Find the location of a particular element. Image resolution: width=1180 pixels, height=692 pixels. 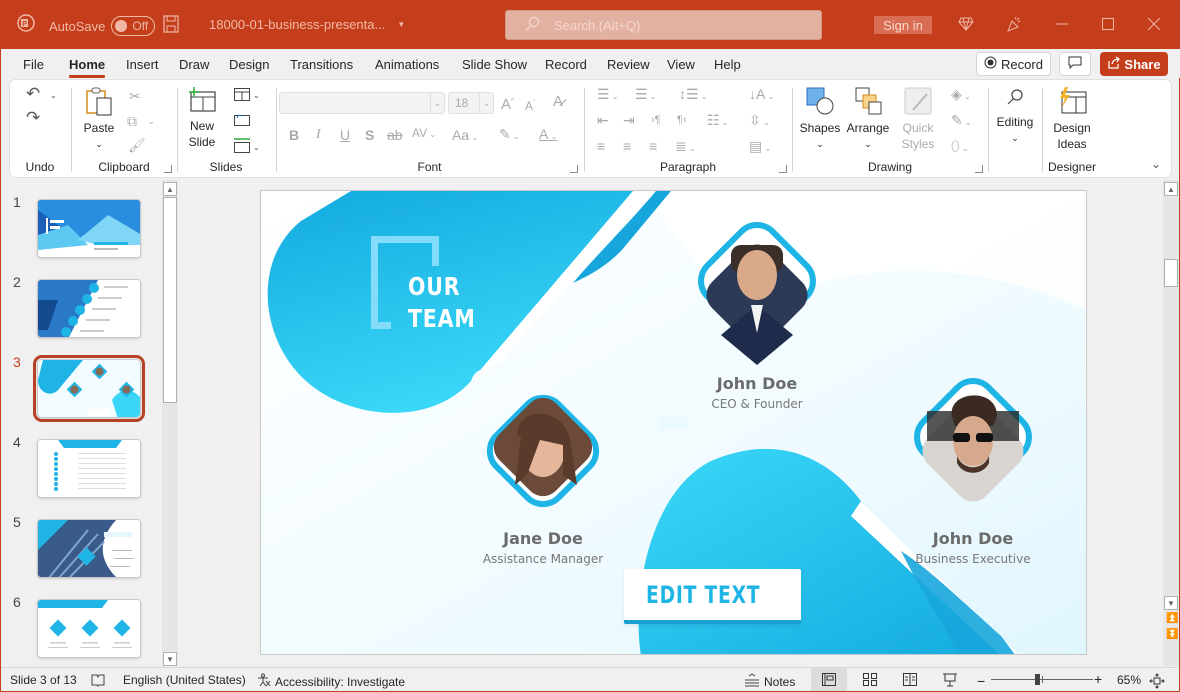

cta-text: EDIT TEXT is located at coordinates (703, 595).